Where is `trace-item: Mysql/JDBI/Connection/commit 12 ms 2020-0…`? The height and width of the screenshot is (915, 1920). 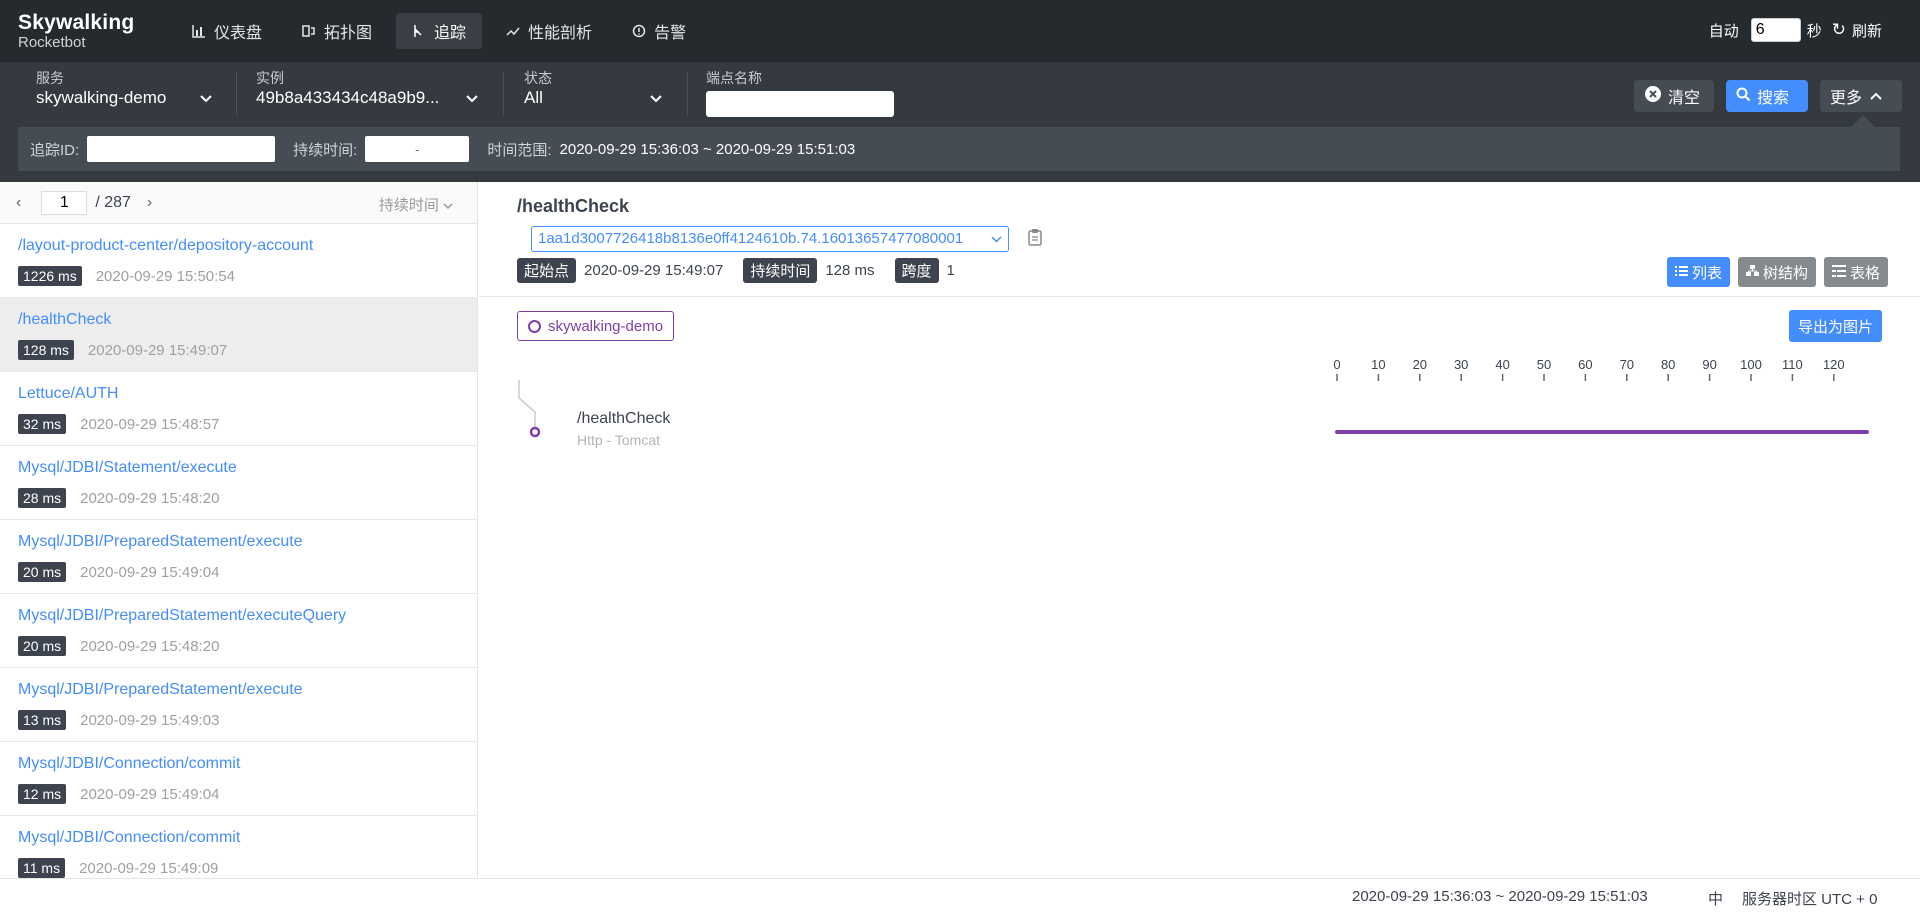
trace-item: Mysql/JDBI/Connection/commit 12 ms 2020-0… is located at coordinates (238, 779).